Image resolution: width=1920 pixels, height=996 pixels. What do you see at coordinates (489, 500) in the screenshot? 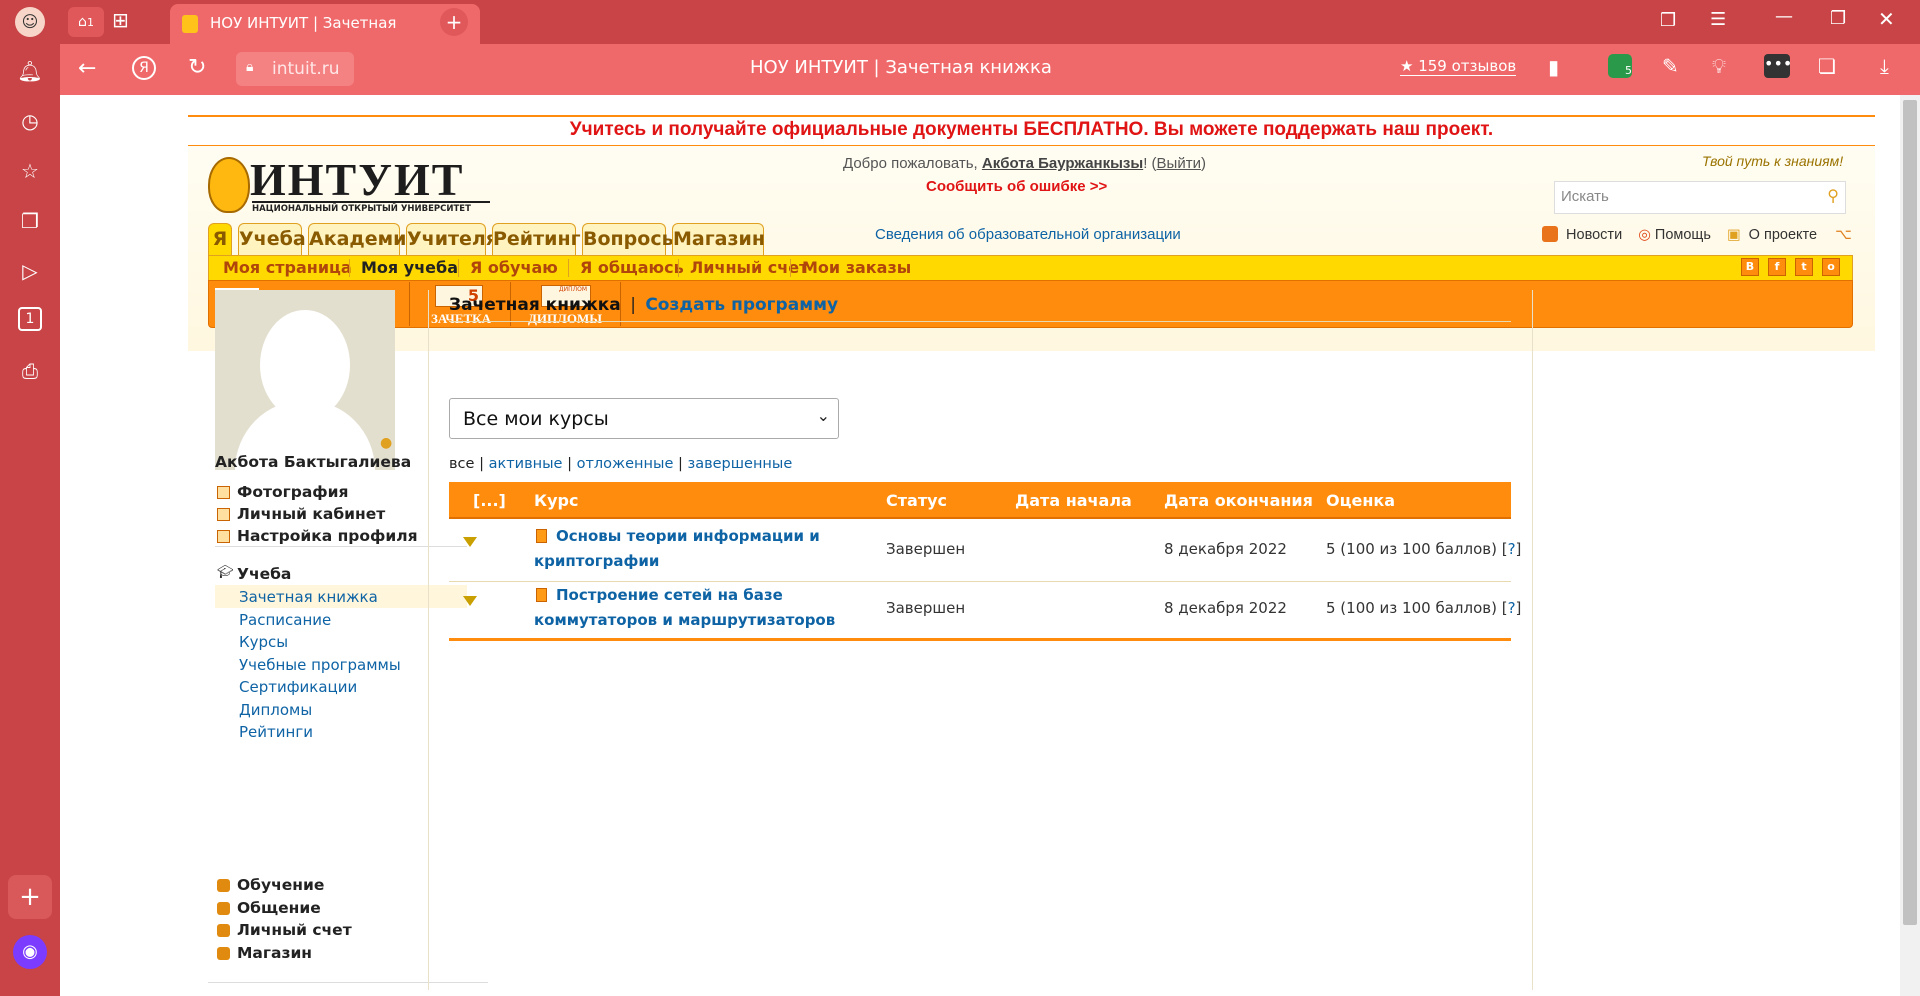
I see `table-header-1: [...]` at bounding box center [489, 500].